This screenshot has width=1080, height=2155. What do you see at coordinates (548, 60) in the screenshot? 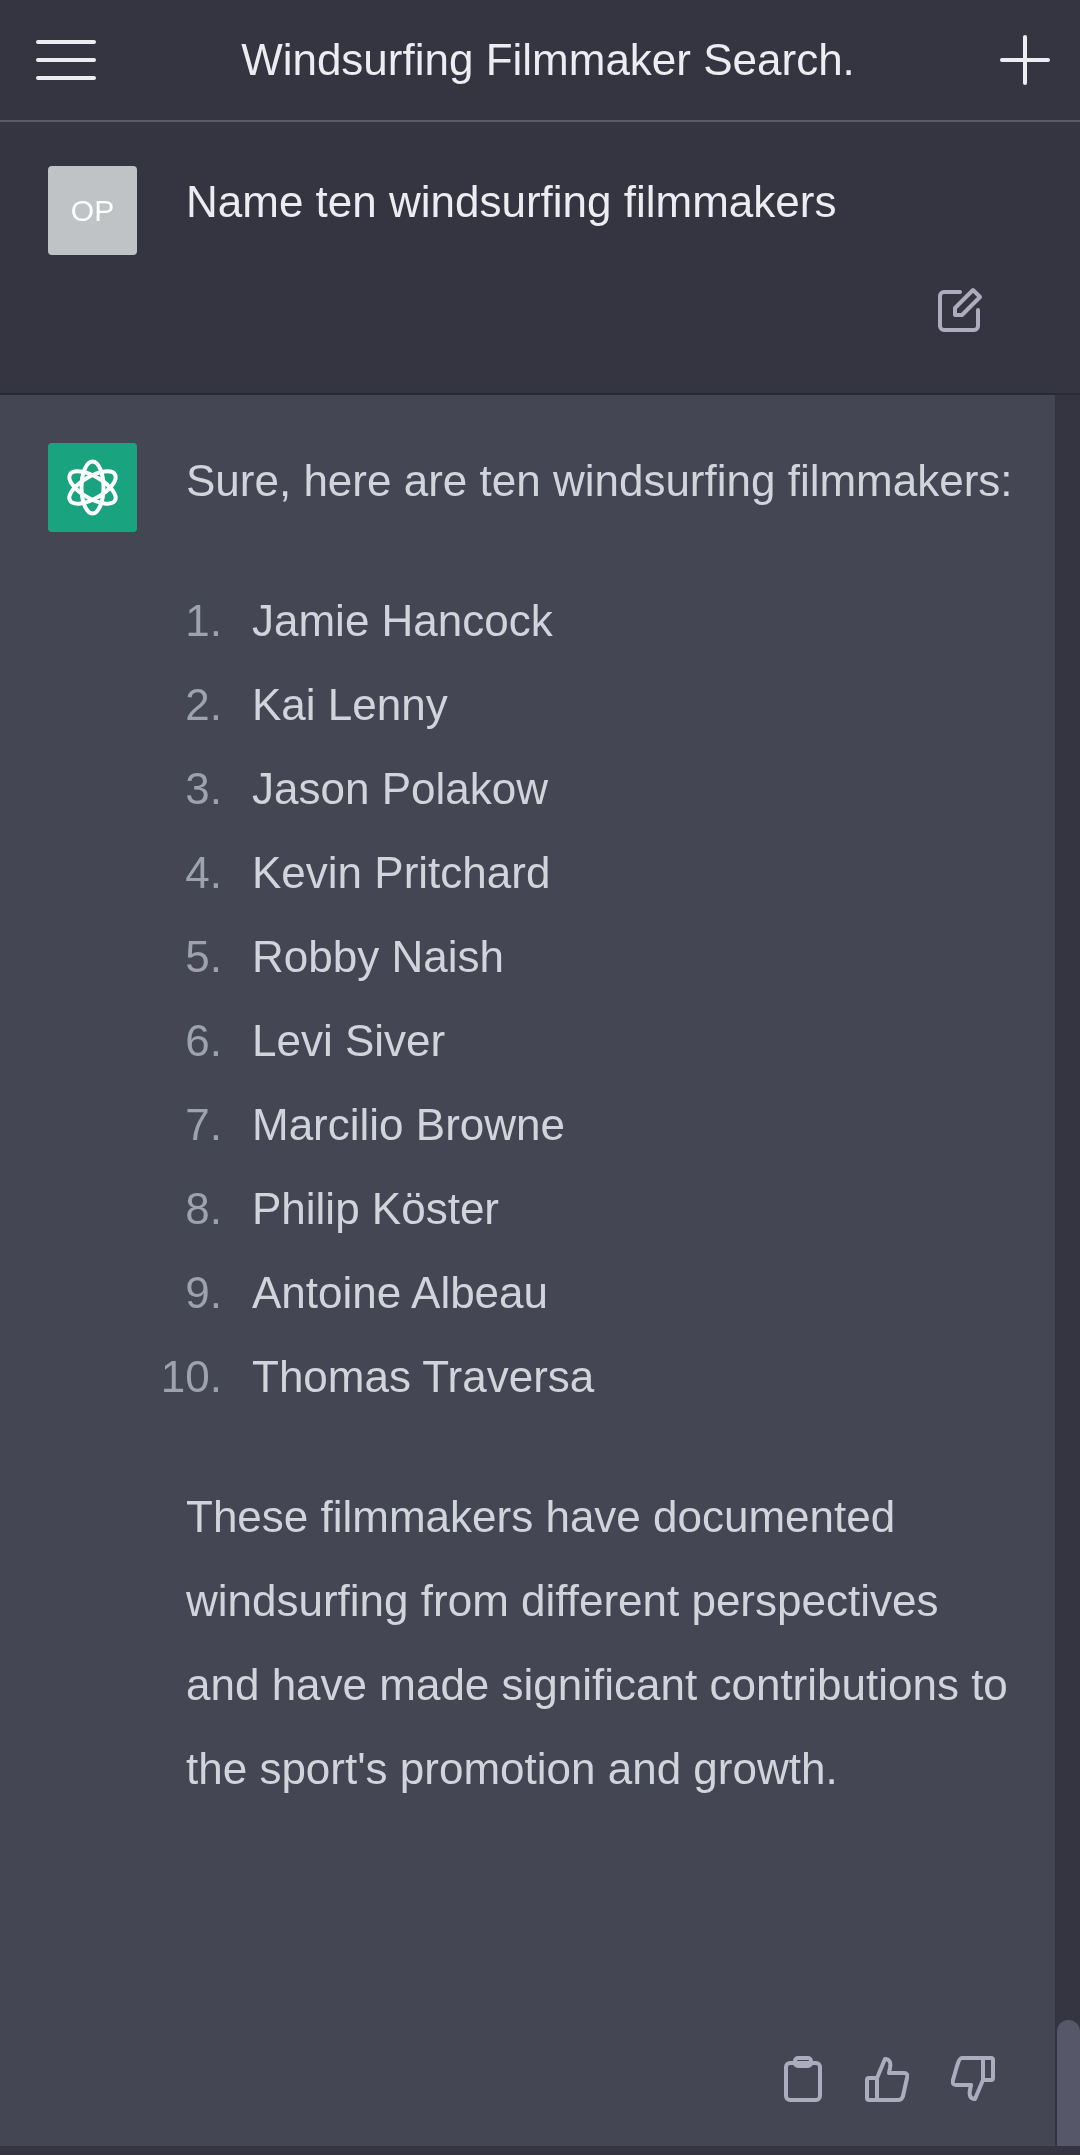
I see `chat-title: Windsurfing Filmmaker Search.` at bounding box center [548, 60].